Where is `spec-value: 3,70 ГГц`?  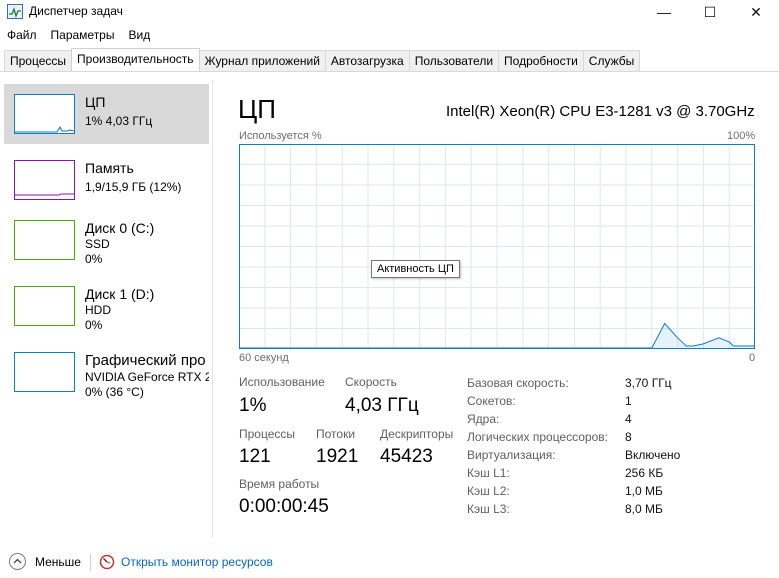
spec-value: 3,70 ГГц is located at coordinates (648, 383).